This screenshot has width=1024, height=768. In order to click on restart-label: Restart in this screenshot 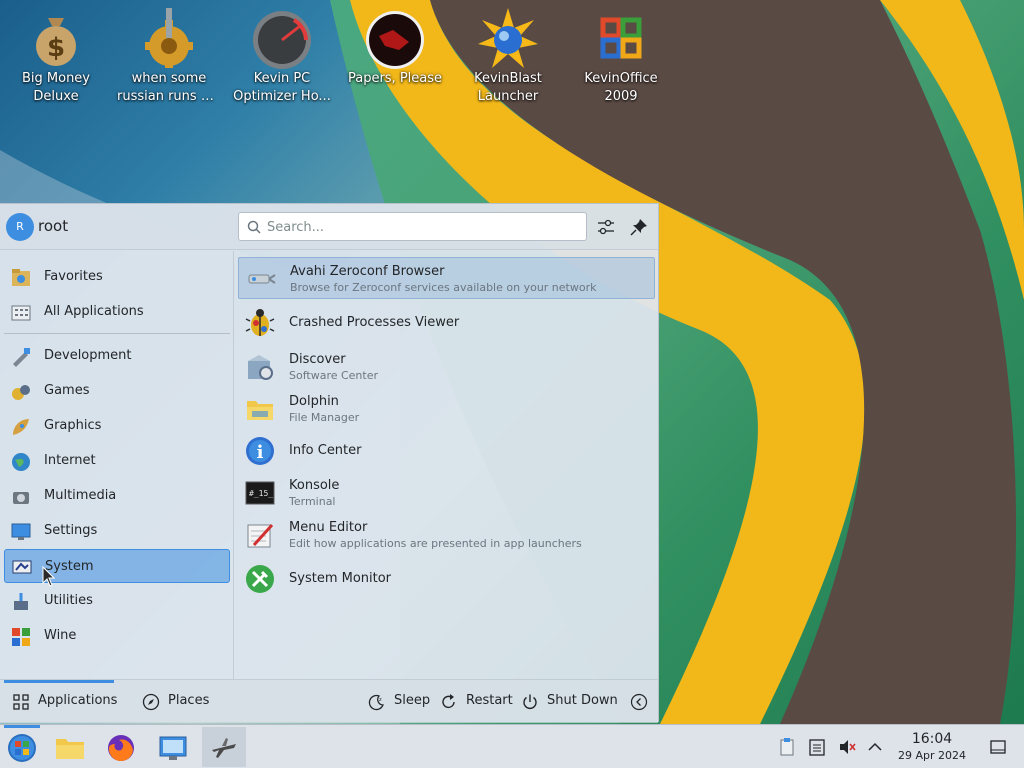, I will do `click(489, 700)`.